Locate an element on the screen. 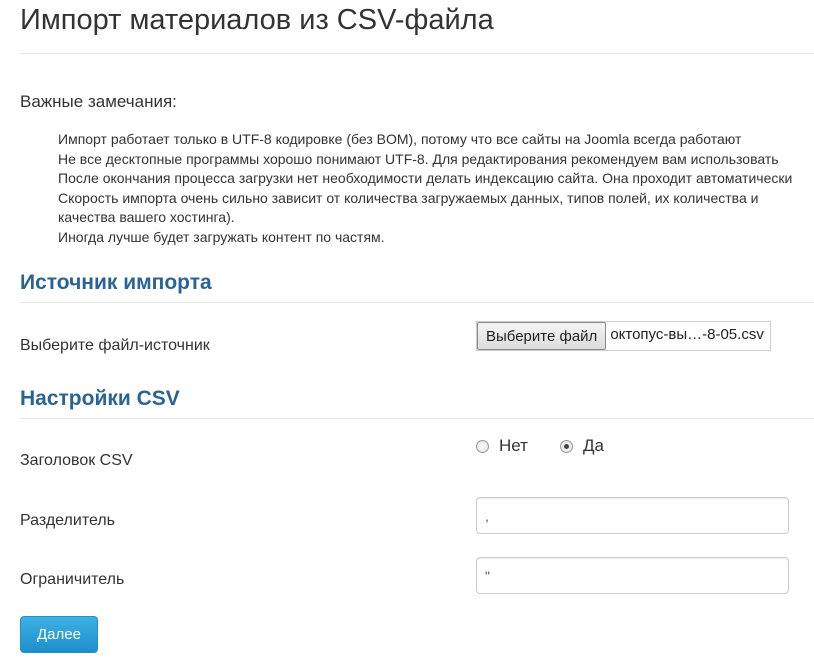  radio-option-yes: Да is located at coordinates (581, 446).